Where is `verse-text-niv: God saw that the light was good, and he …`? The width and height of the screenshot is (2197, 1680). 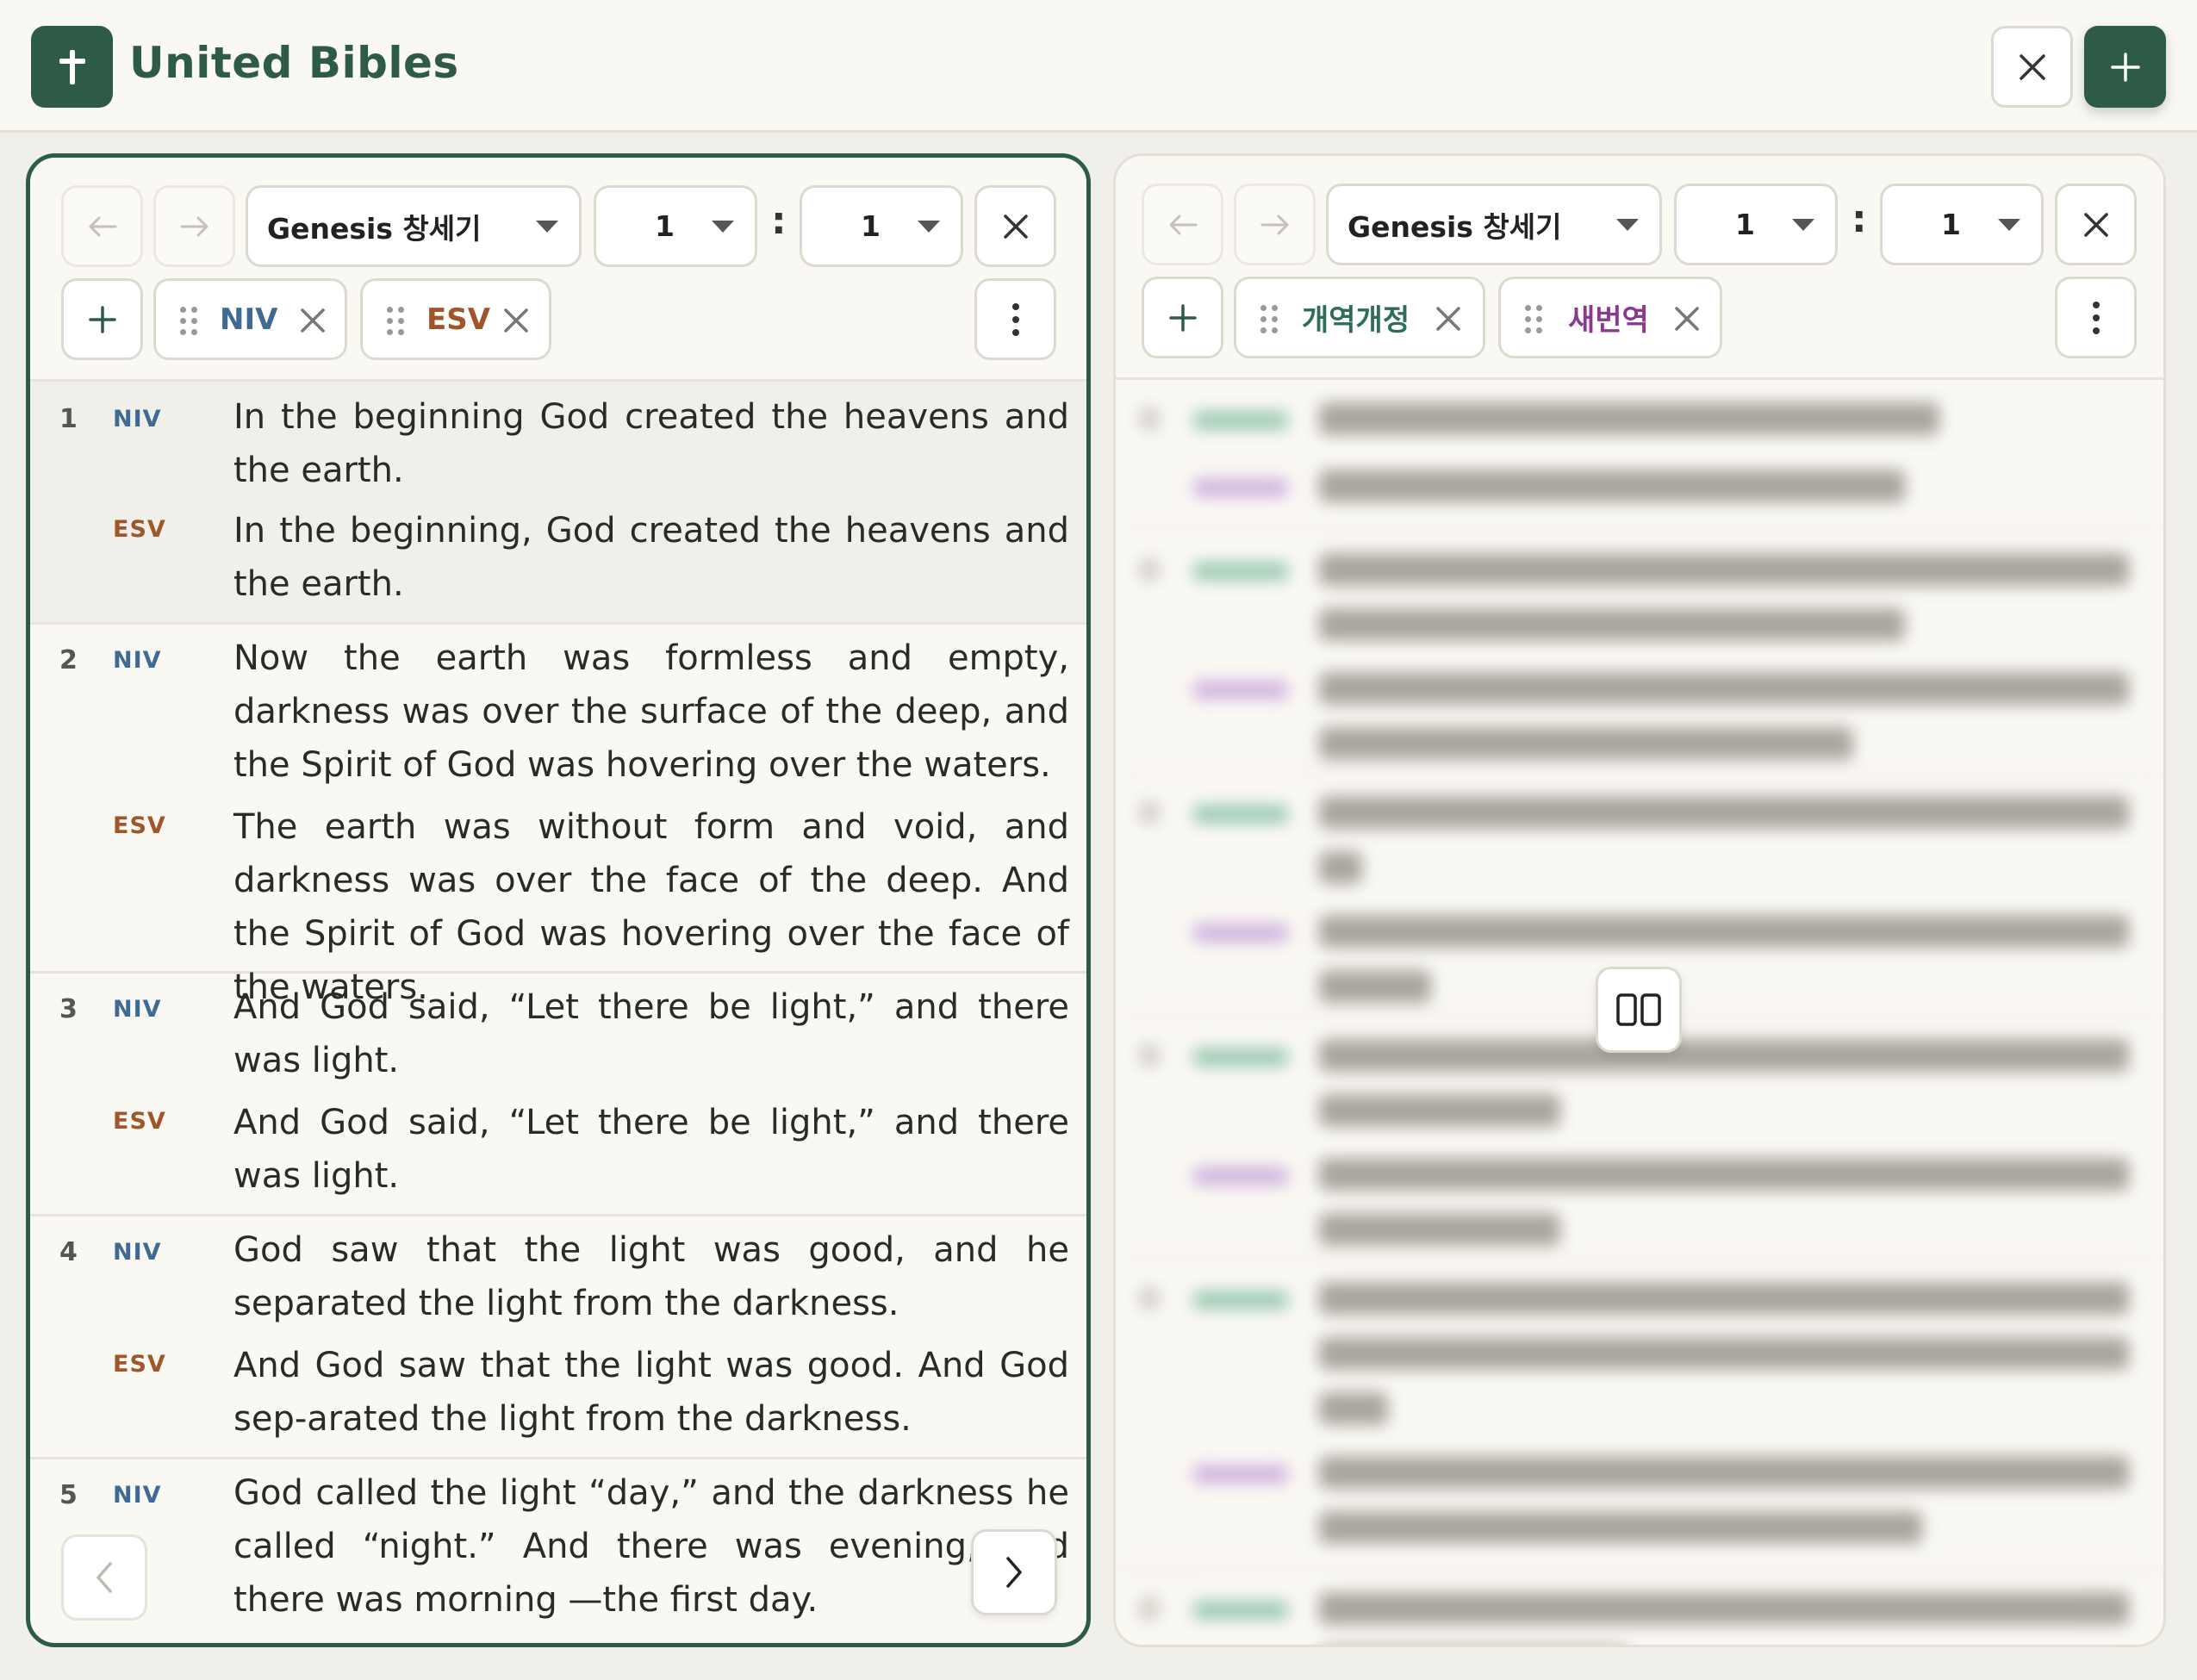 verse-text-niv: God saw that the light was good, and he … is located at coordinates (651, 1277).